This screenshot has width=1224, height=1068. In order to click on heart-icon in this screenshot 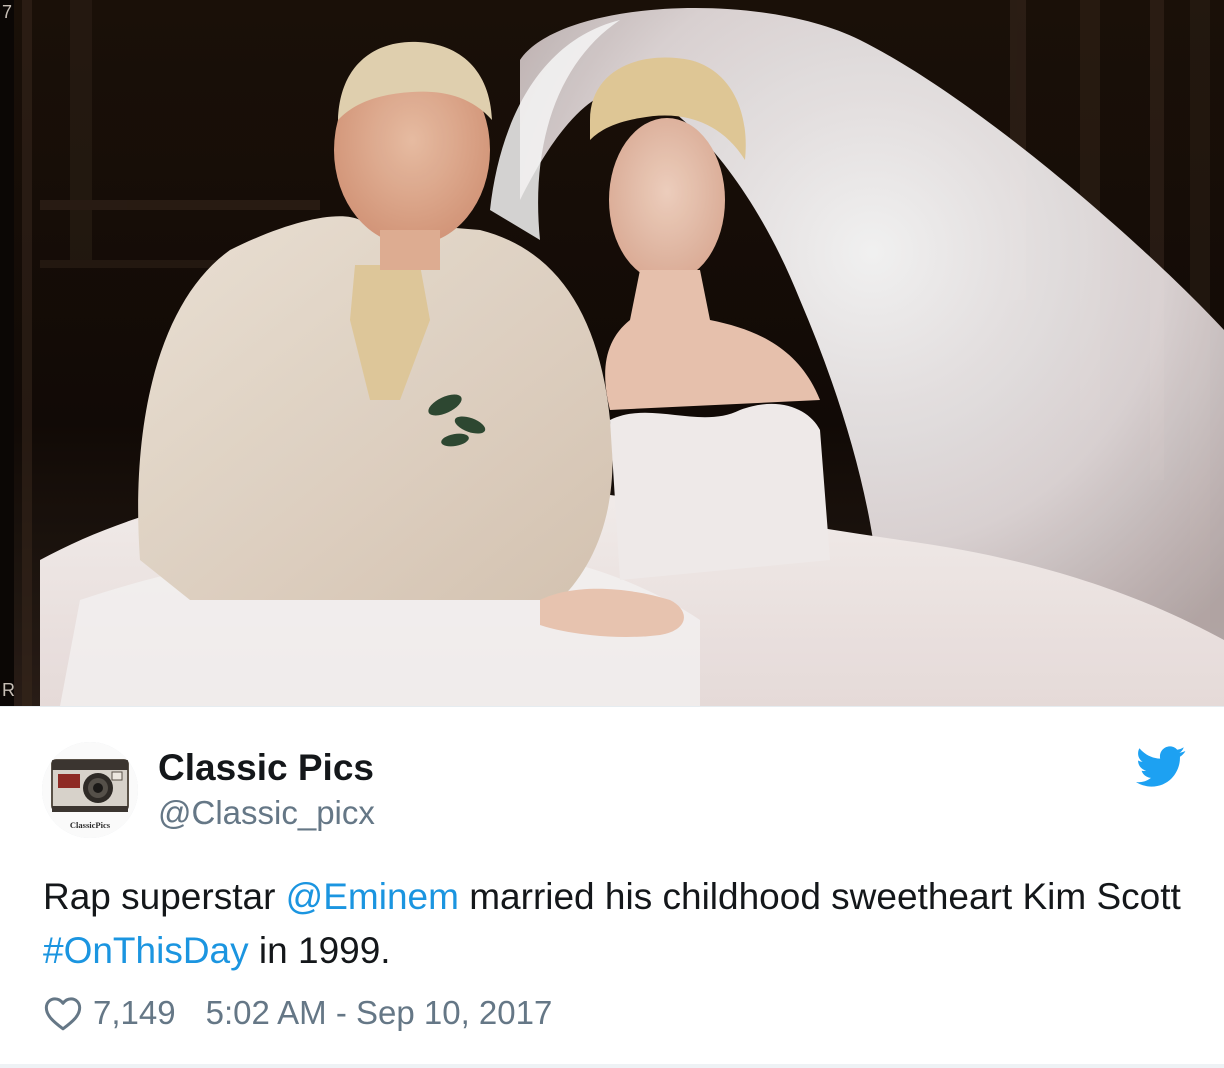, I will do `click(63, 1013)`.